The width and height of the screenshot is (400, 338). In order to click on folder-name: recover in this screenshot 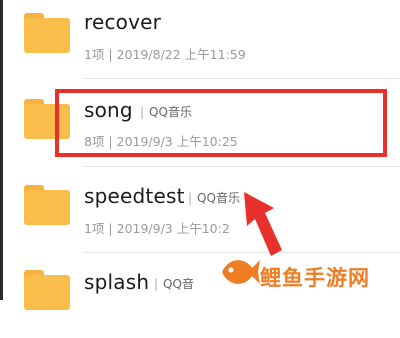, I will do `click(123, 22)`.